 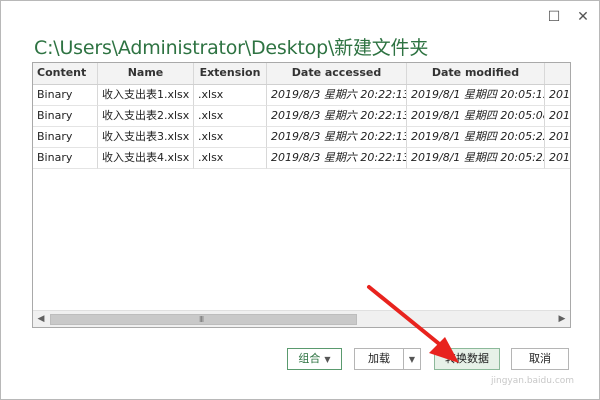 I want to click on scrollbar-thumb: III, so click(x=203, y=319).